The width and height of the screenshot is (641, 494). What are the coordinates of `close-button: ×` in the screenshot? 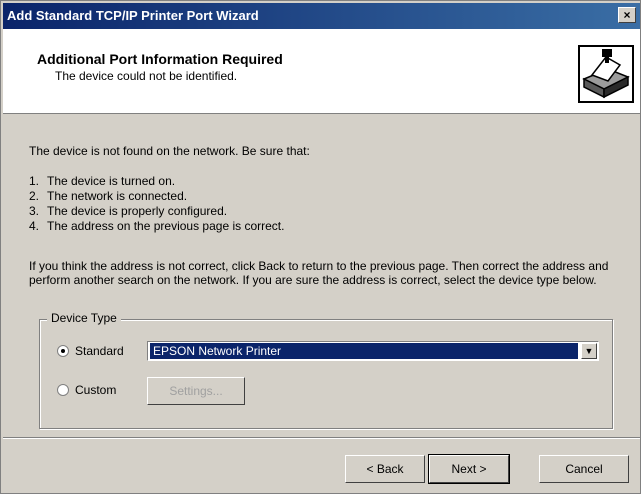 It's located at (627, 15).